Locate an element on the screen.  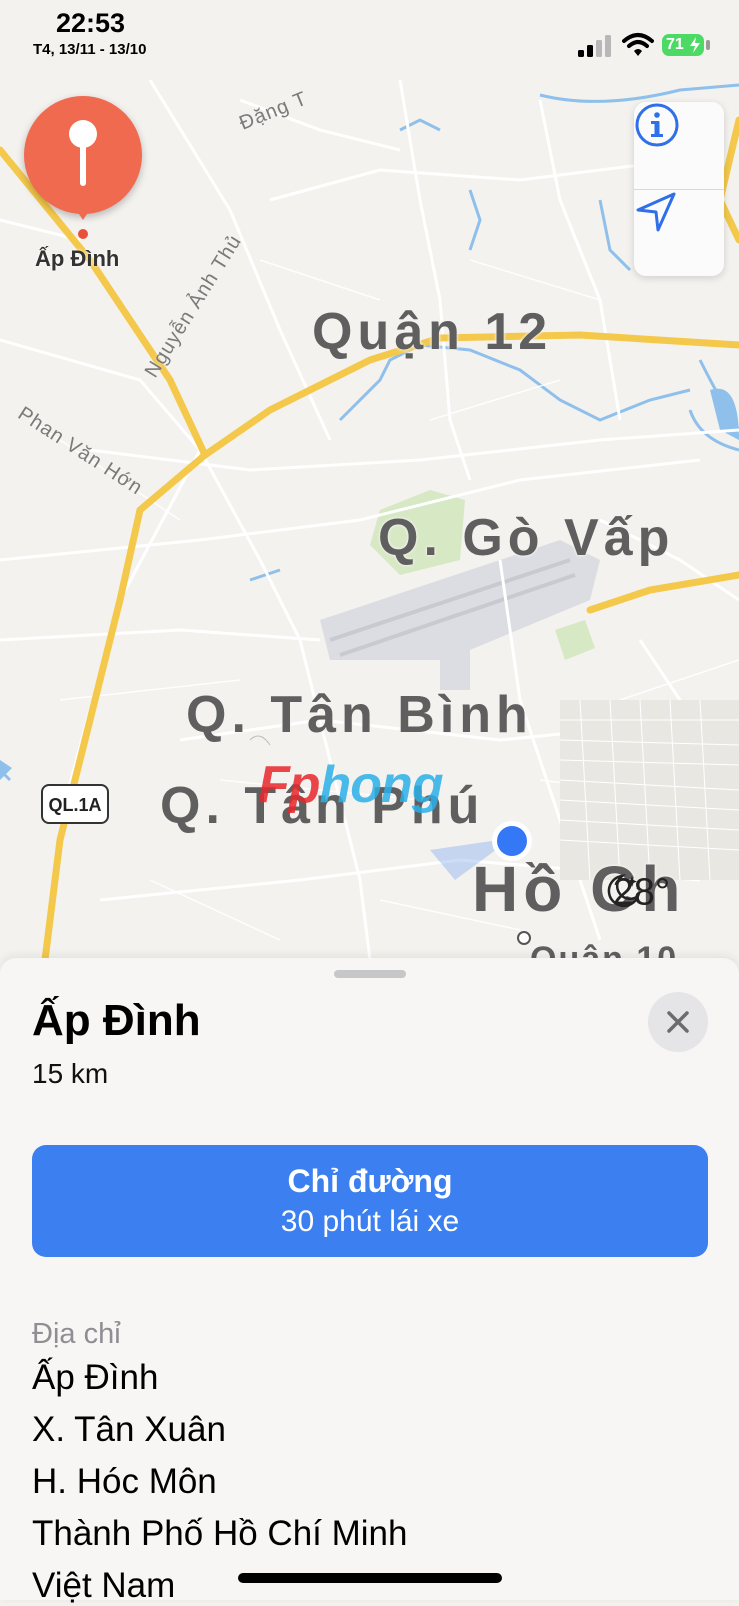
map-pin-icon is located at coordinates (83, 155).